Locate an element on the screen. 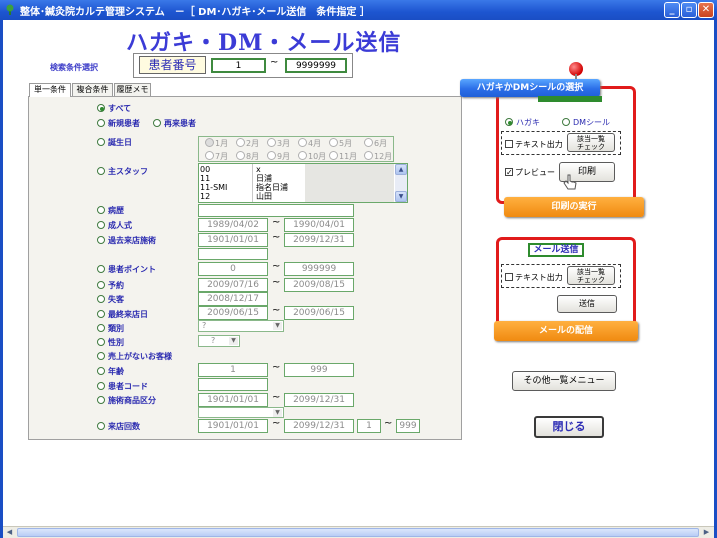  radio-main-staff is located at coordinates (101, 171).